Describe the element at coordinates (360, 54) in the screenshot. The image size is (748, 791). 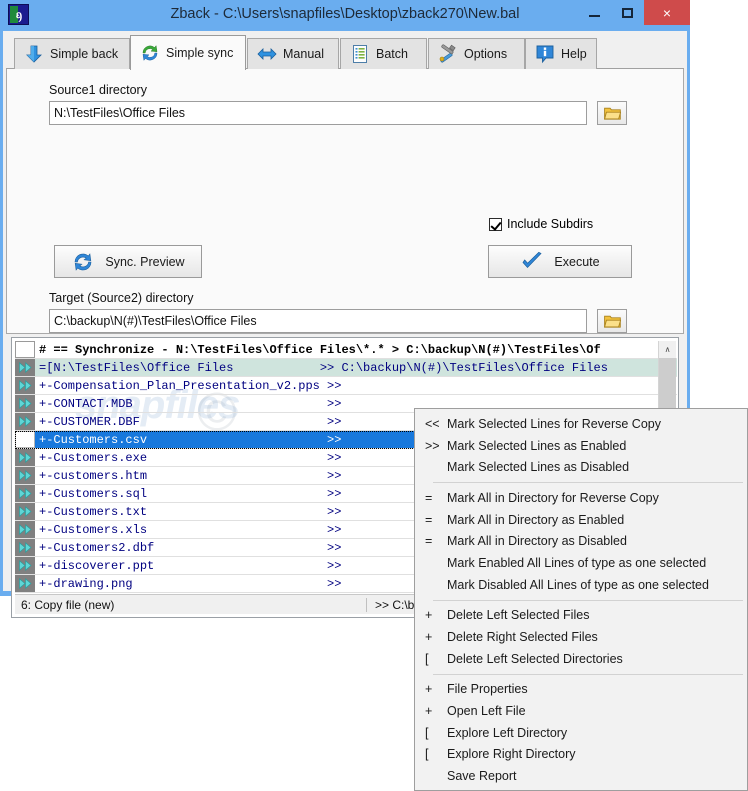
I see `document-list-icon` at that location.